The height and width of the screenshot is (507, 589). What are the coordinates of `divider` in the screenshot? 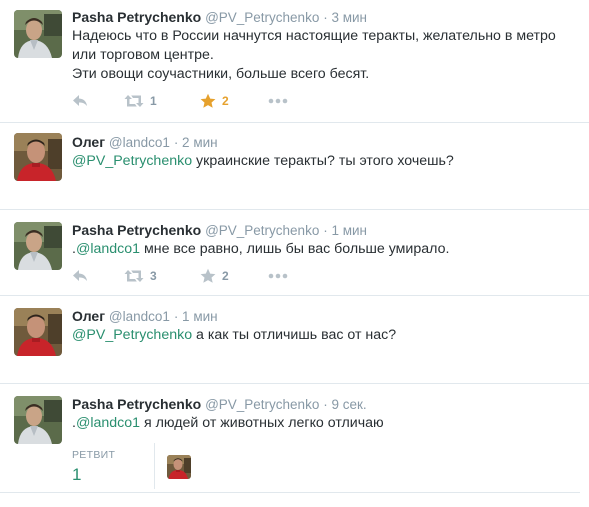 It's located at (290, 492).